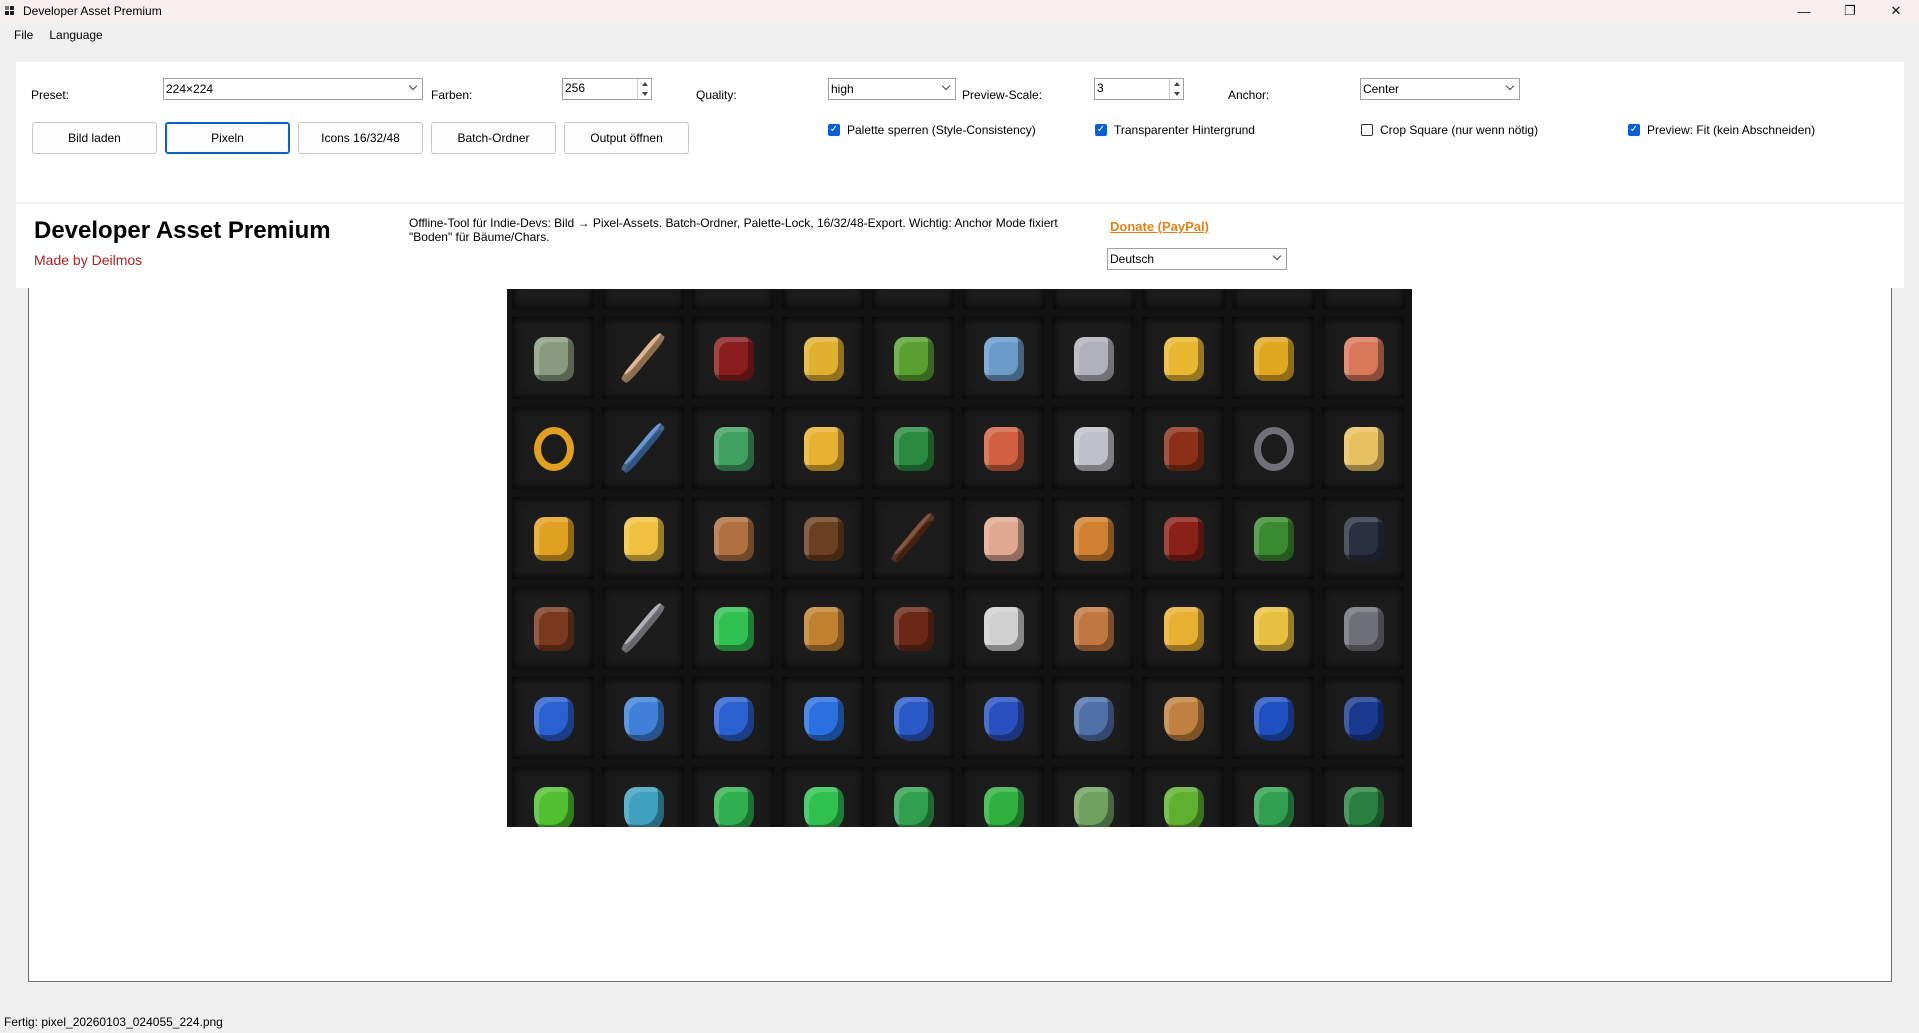 The height and width of the screenshot is (1033, 1919). I want to click on pixelate-button: Pixeln, so click(227, 138).